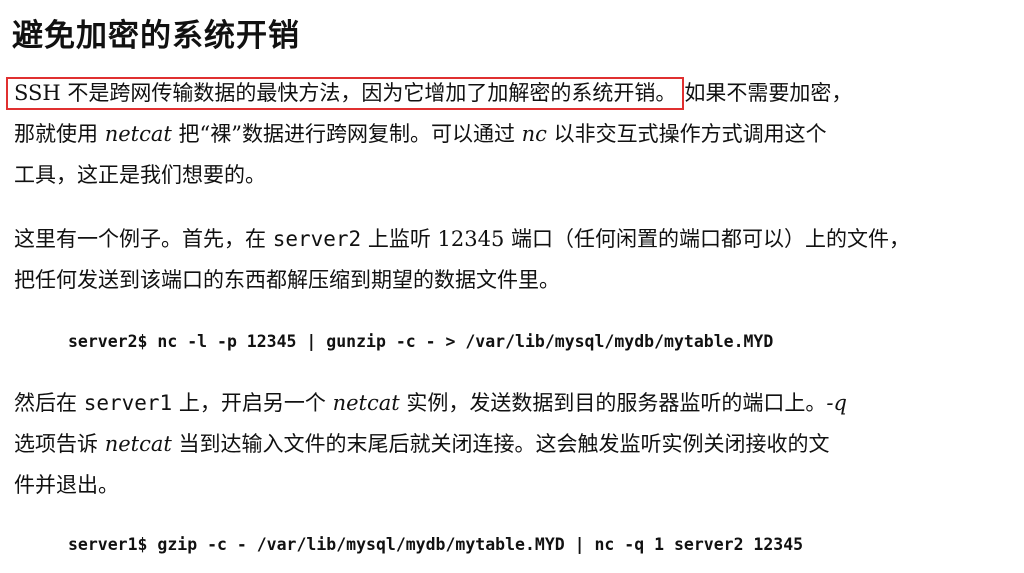  I want to click on server2-term: server2, so click(317, 239).